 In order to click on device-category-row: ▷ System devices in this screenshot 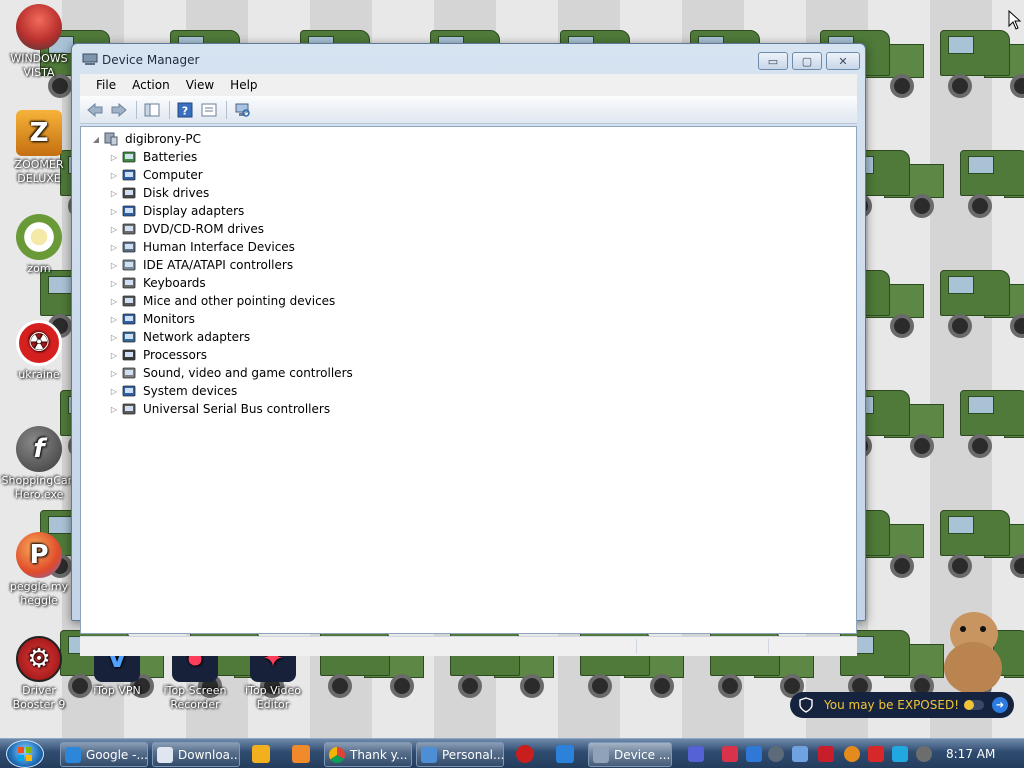, I will do `click(173, 391)`.